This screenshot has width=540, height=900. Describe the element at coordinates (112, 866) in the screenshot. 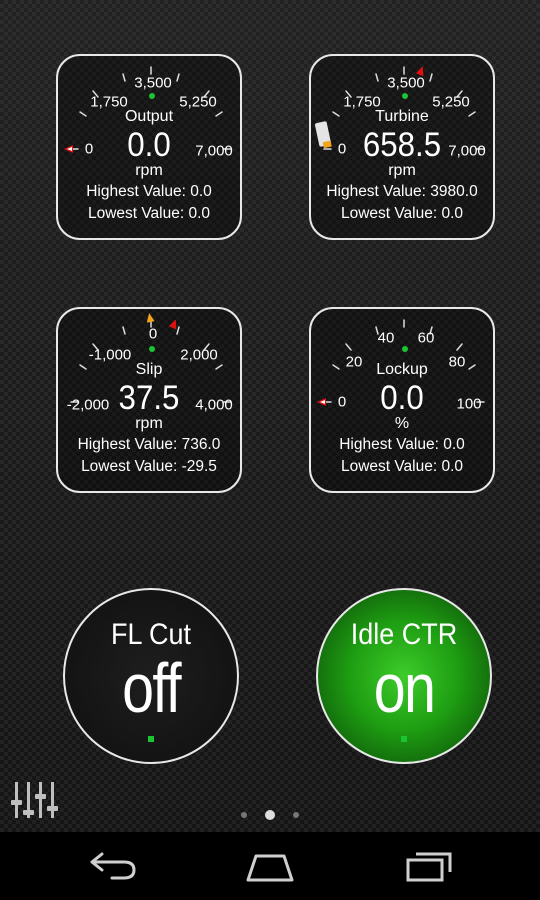

I see `back-icon` at that location.